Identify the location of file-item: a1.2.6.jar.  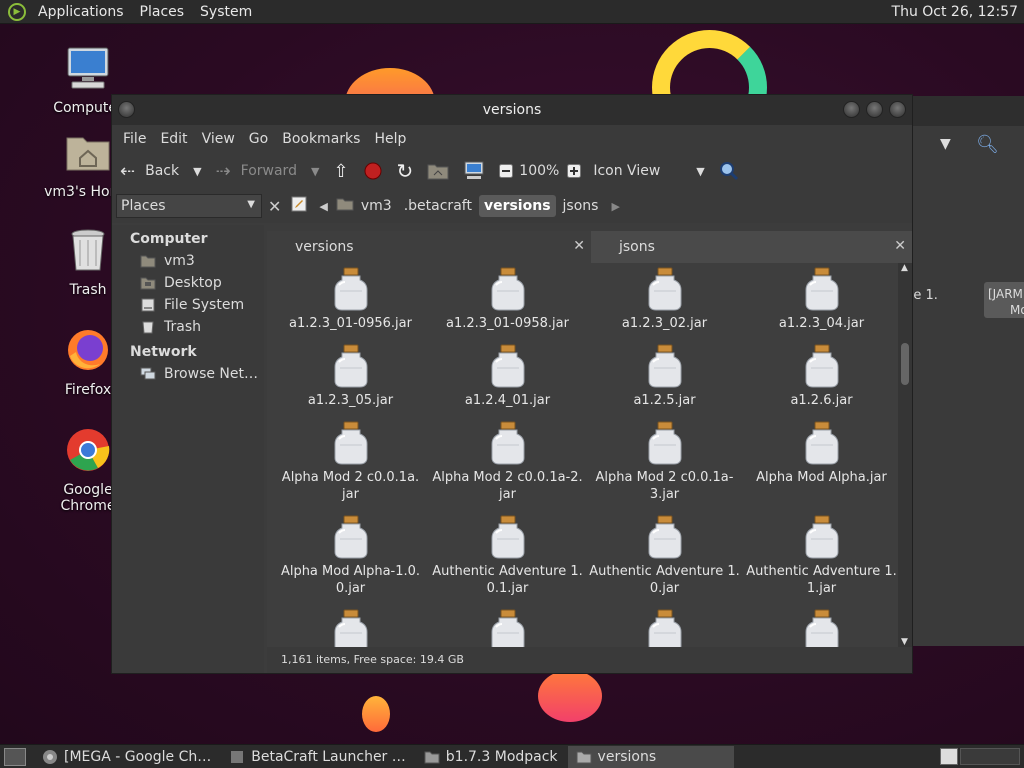
(820, 376).